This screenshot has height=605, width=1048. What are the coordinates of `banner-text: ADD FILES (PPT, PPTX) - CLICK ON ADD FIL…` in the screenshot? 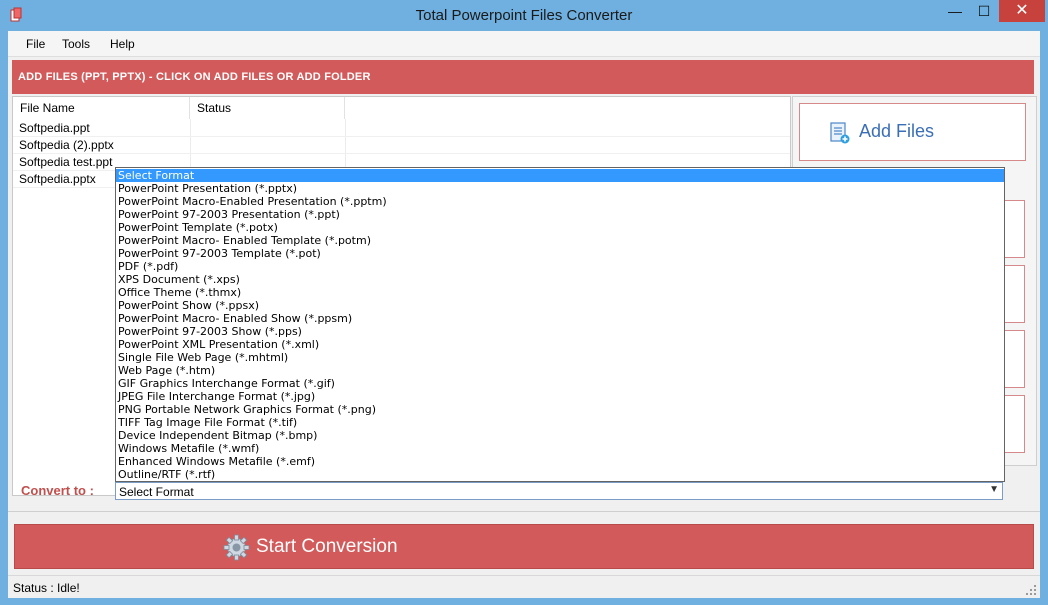 It's located at (194, 77).